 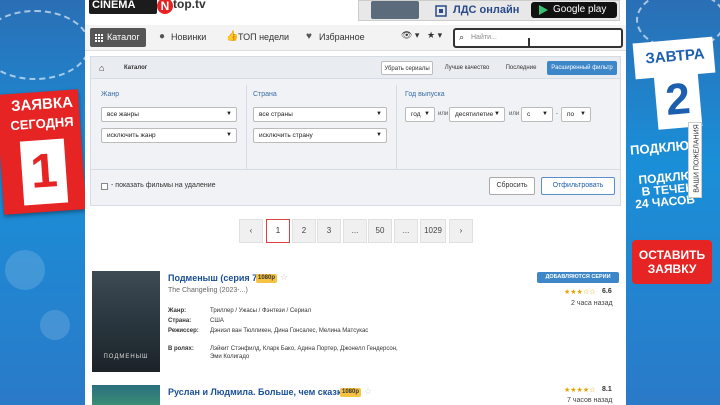 I want to click on top-bar: CINEMA N top.tv ЛДС онлайн Google play, so click(x=355, y=11).